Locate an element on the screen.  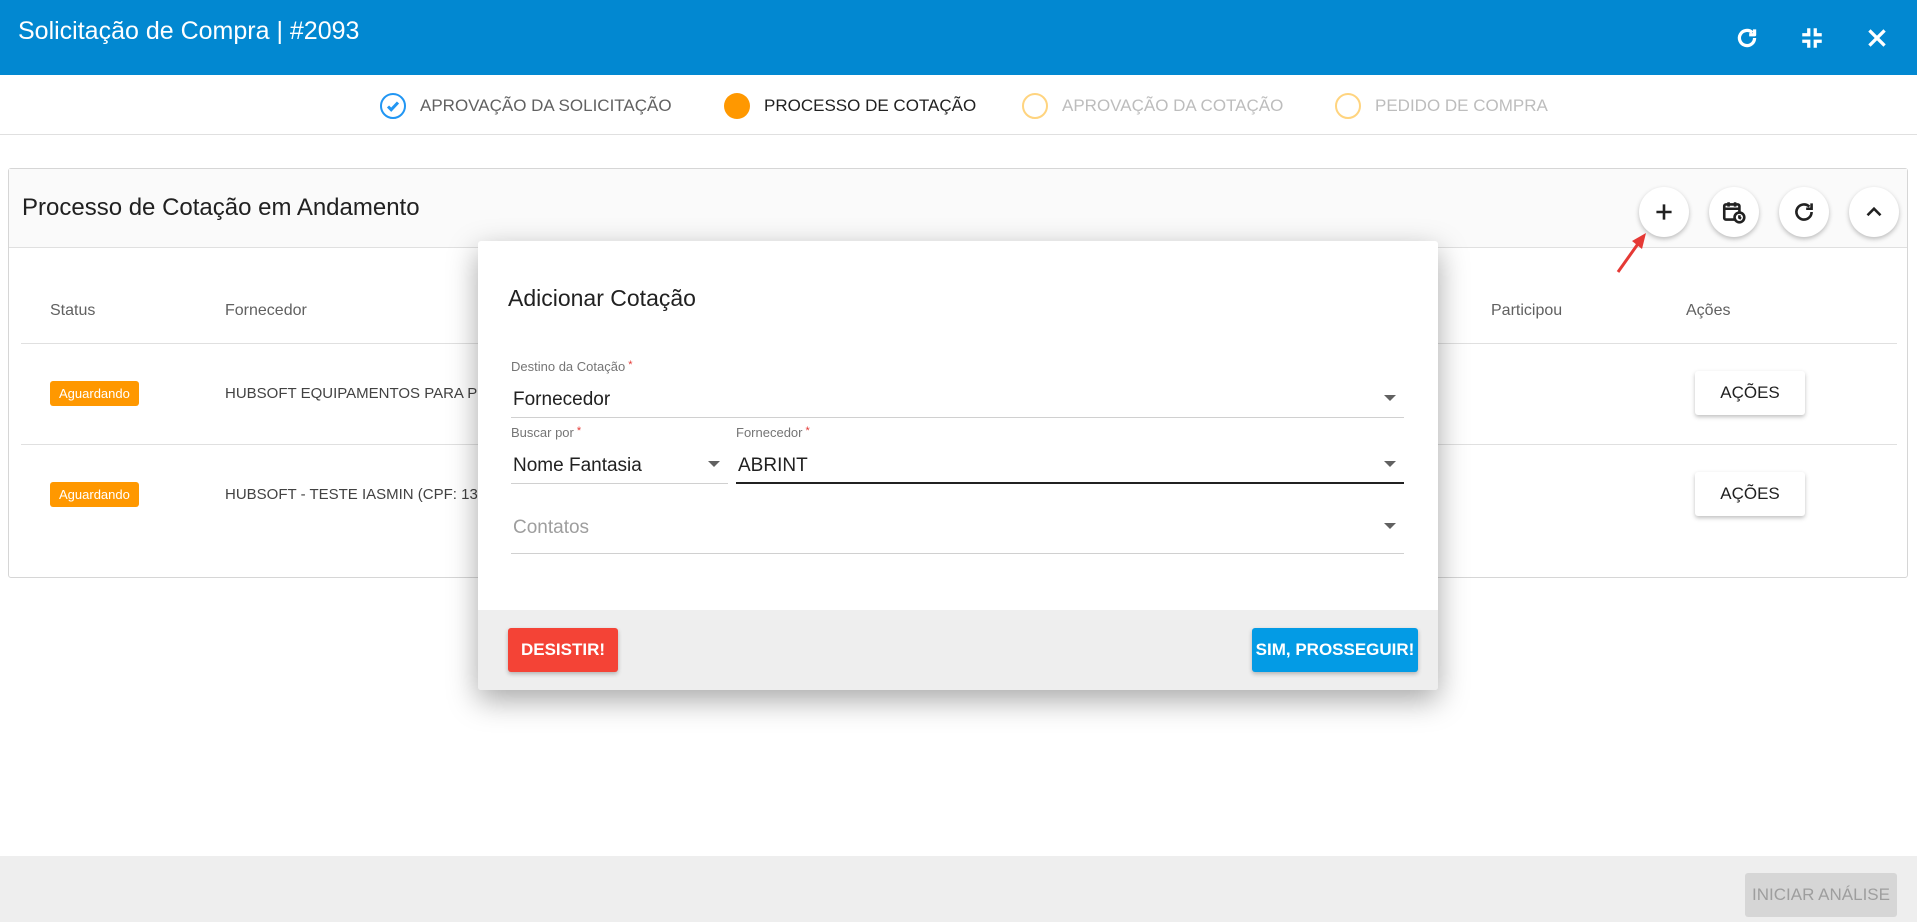
buscar-por-label: Buscar por is located at coordinates (542, 432).